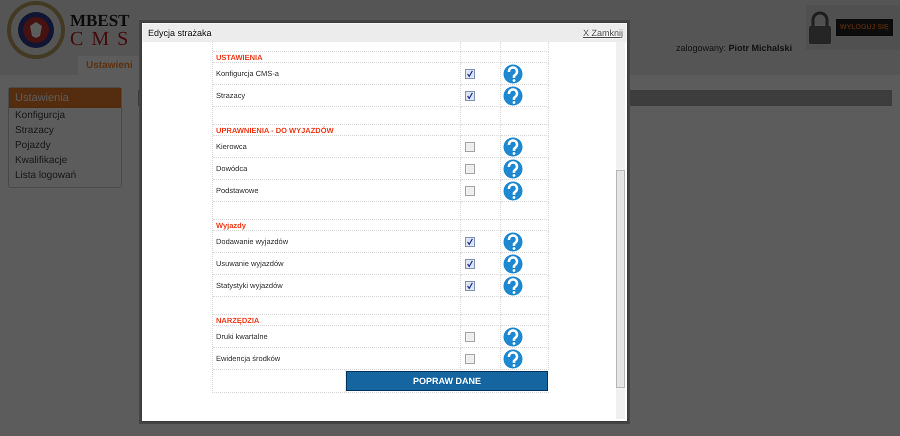 This screenshot has width=900, height=436. What do you see at coordinates (65, 115) in the screenshot?
I see `sidebar-item: Konfigurcja` at bounding box center [65, 115].